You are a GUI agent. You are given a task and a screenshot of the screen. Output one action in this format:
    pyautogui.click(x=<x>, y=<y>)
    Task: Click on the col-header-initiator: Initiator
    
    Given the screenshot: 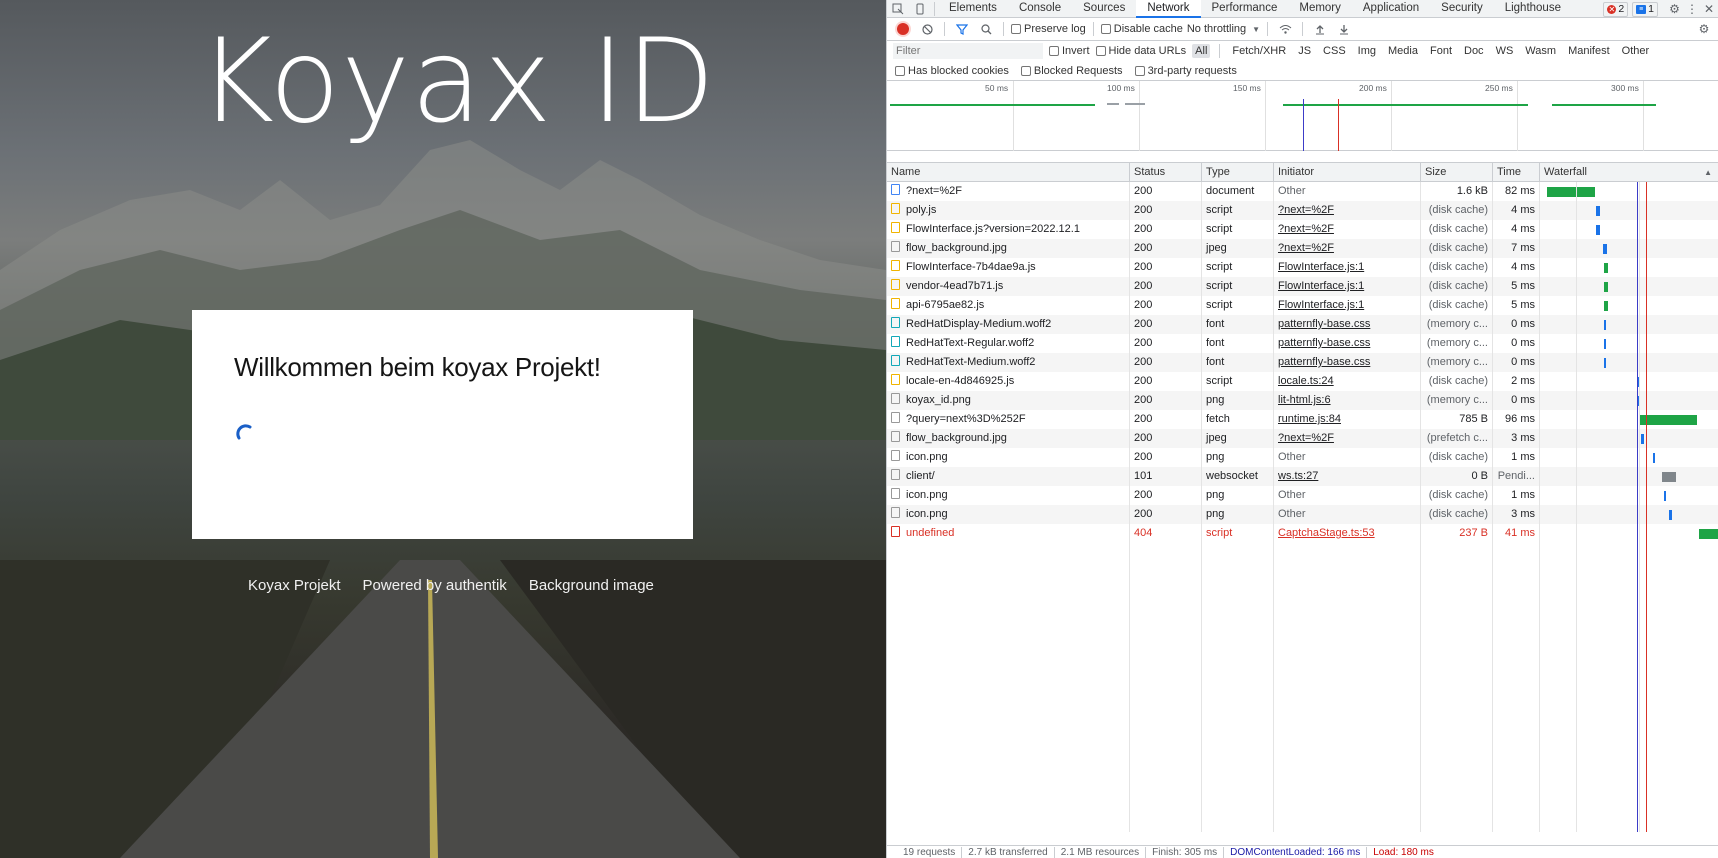 What is the action you would take?
    pyautogui.click(x=1347, y=172)
    